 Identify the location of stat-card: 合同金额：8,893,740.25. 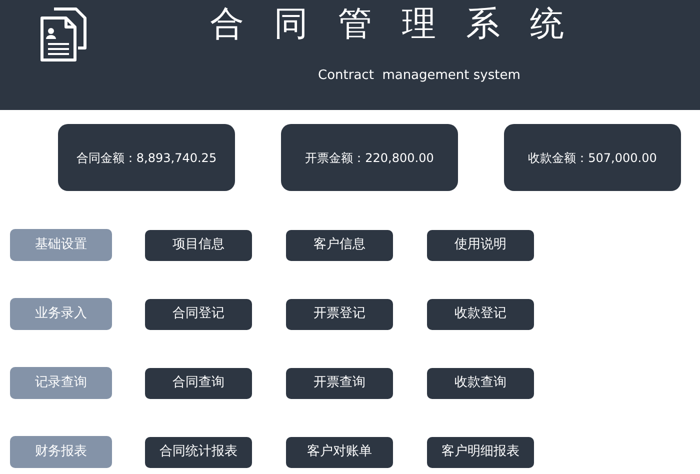
(146, 157).